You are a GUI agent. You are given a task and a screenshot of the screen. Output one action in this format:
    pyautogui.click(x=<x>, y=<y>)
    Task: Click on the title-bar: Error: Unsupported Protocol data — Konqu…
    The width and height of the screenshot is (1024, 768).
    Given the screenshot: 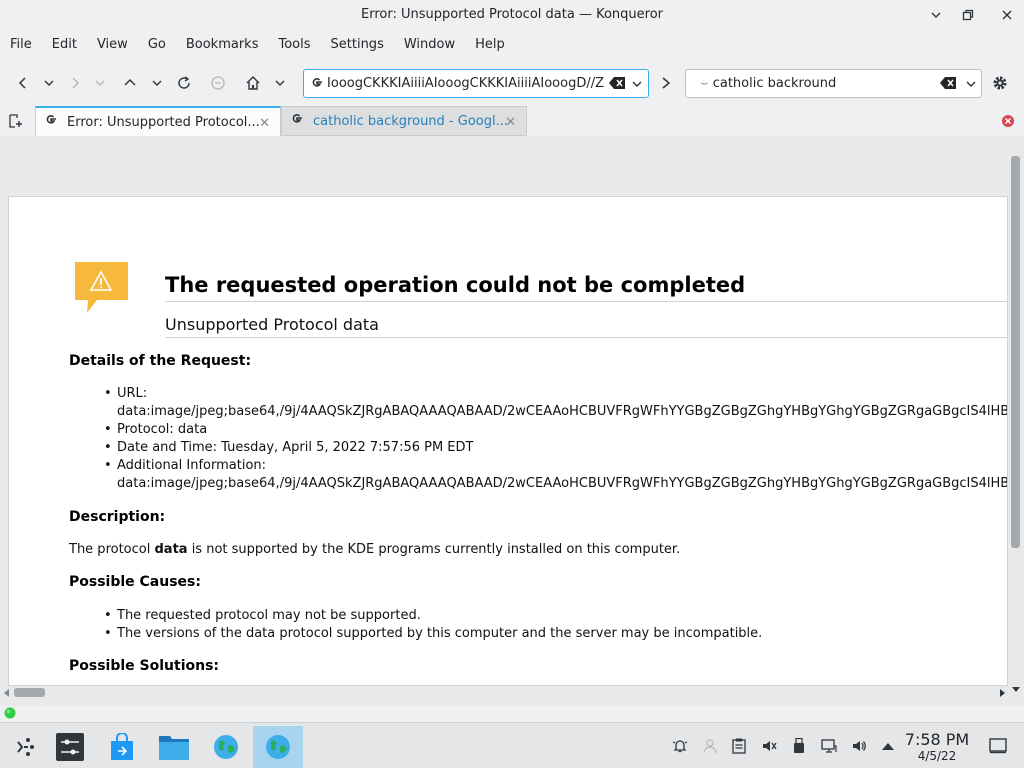 What is the action you would take?
    pyautogui.click(x=512, y=15)
    